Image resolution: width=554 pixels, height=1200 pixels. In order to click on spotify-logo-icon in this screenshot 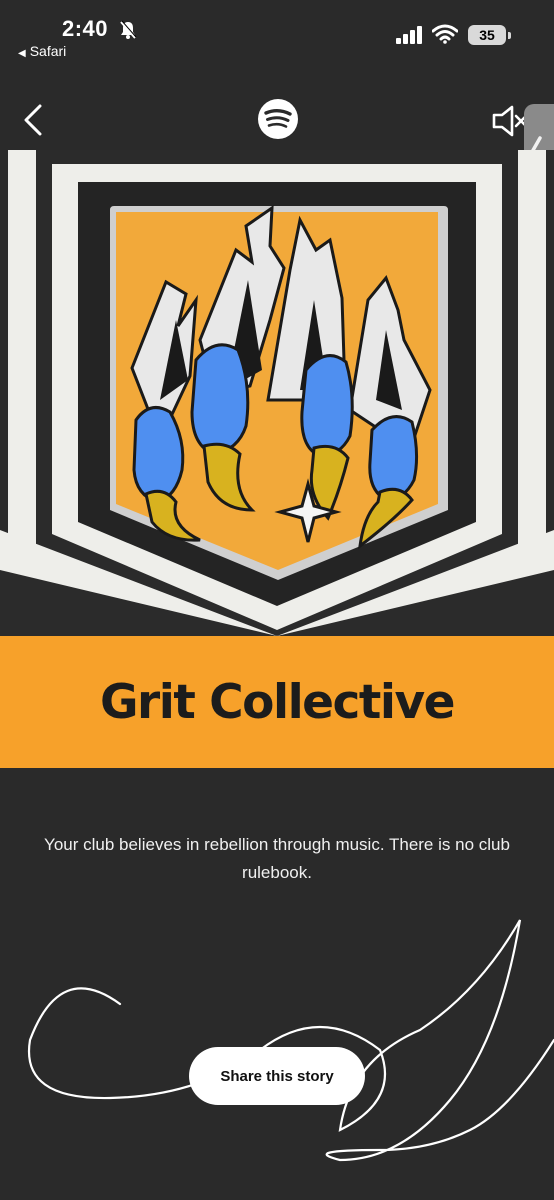, I will do `click(278, 119)`.